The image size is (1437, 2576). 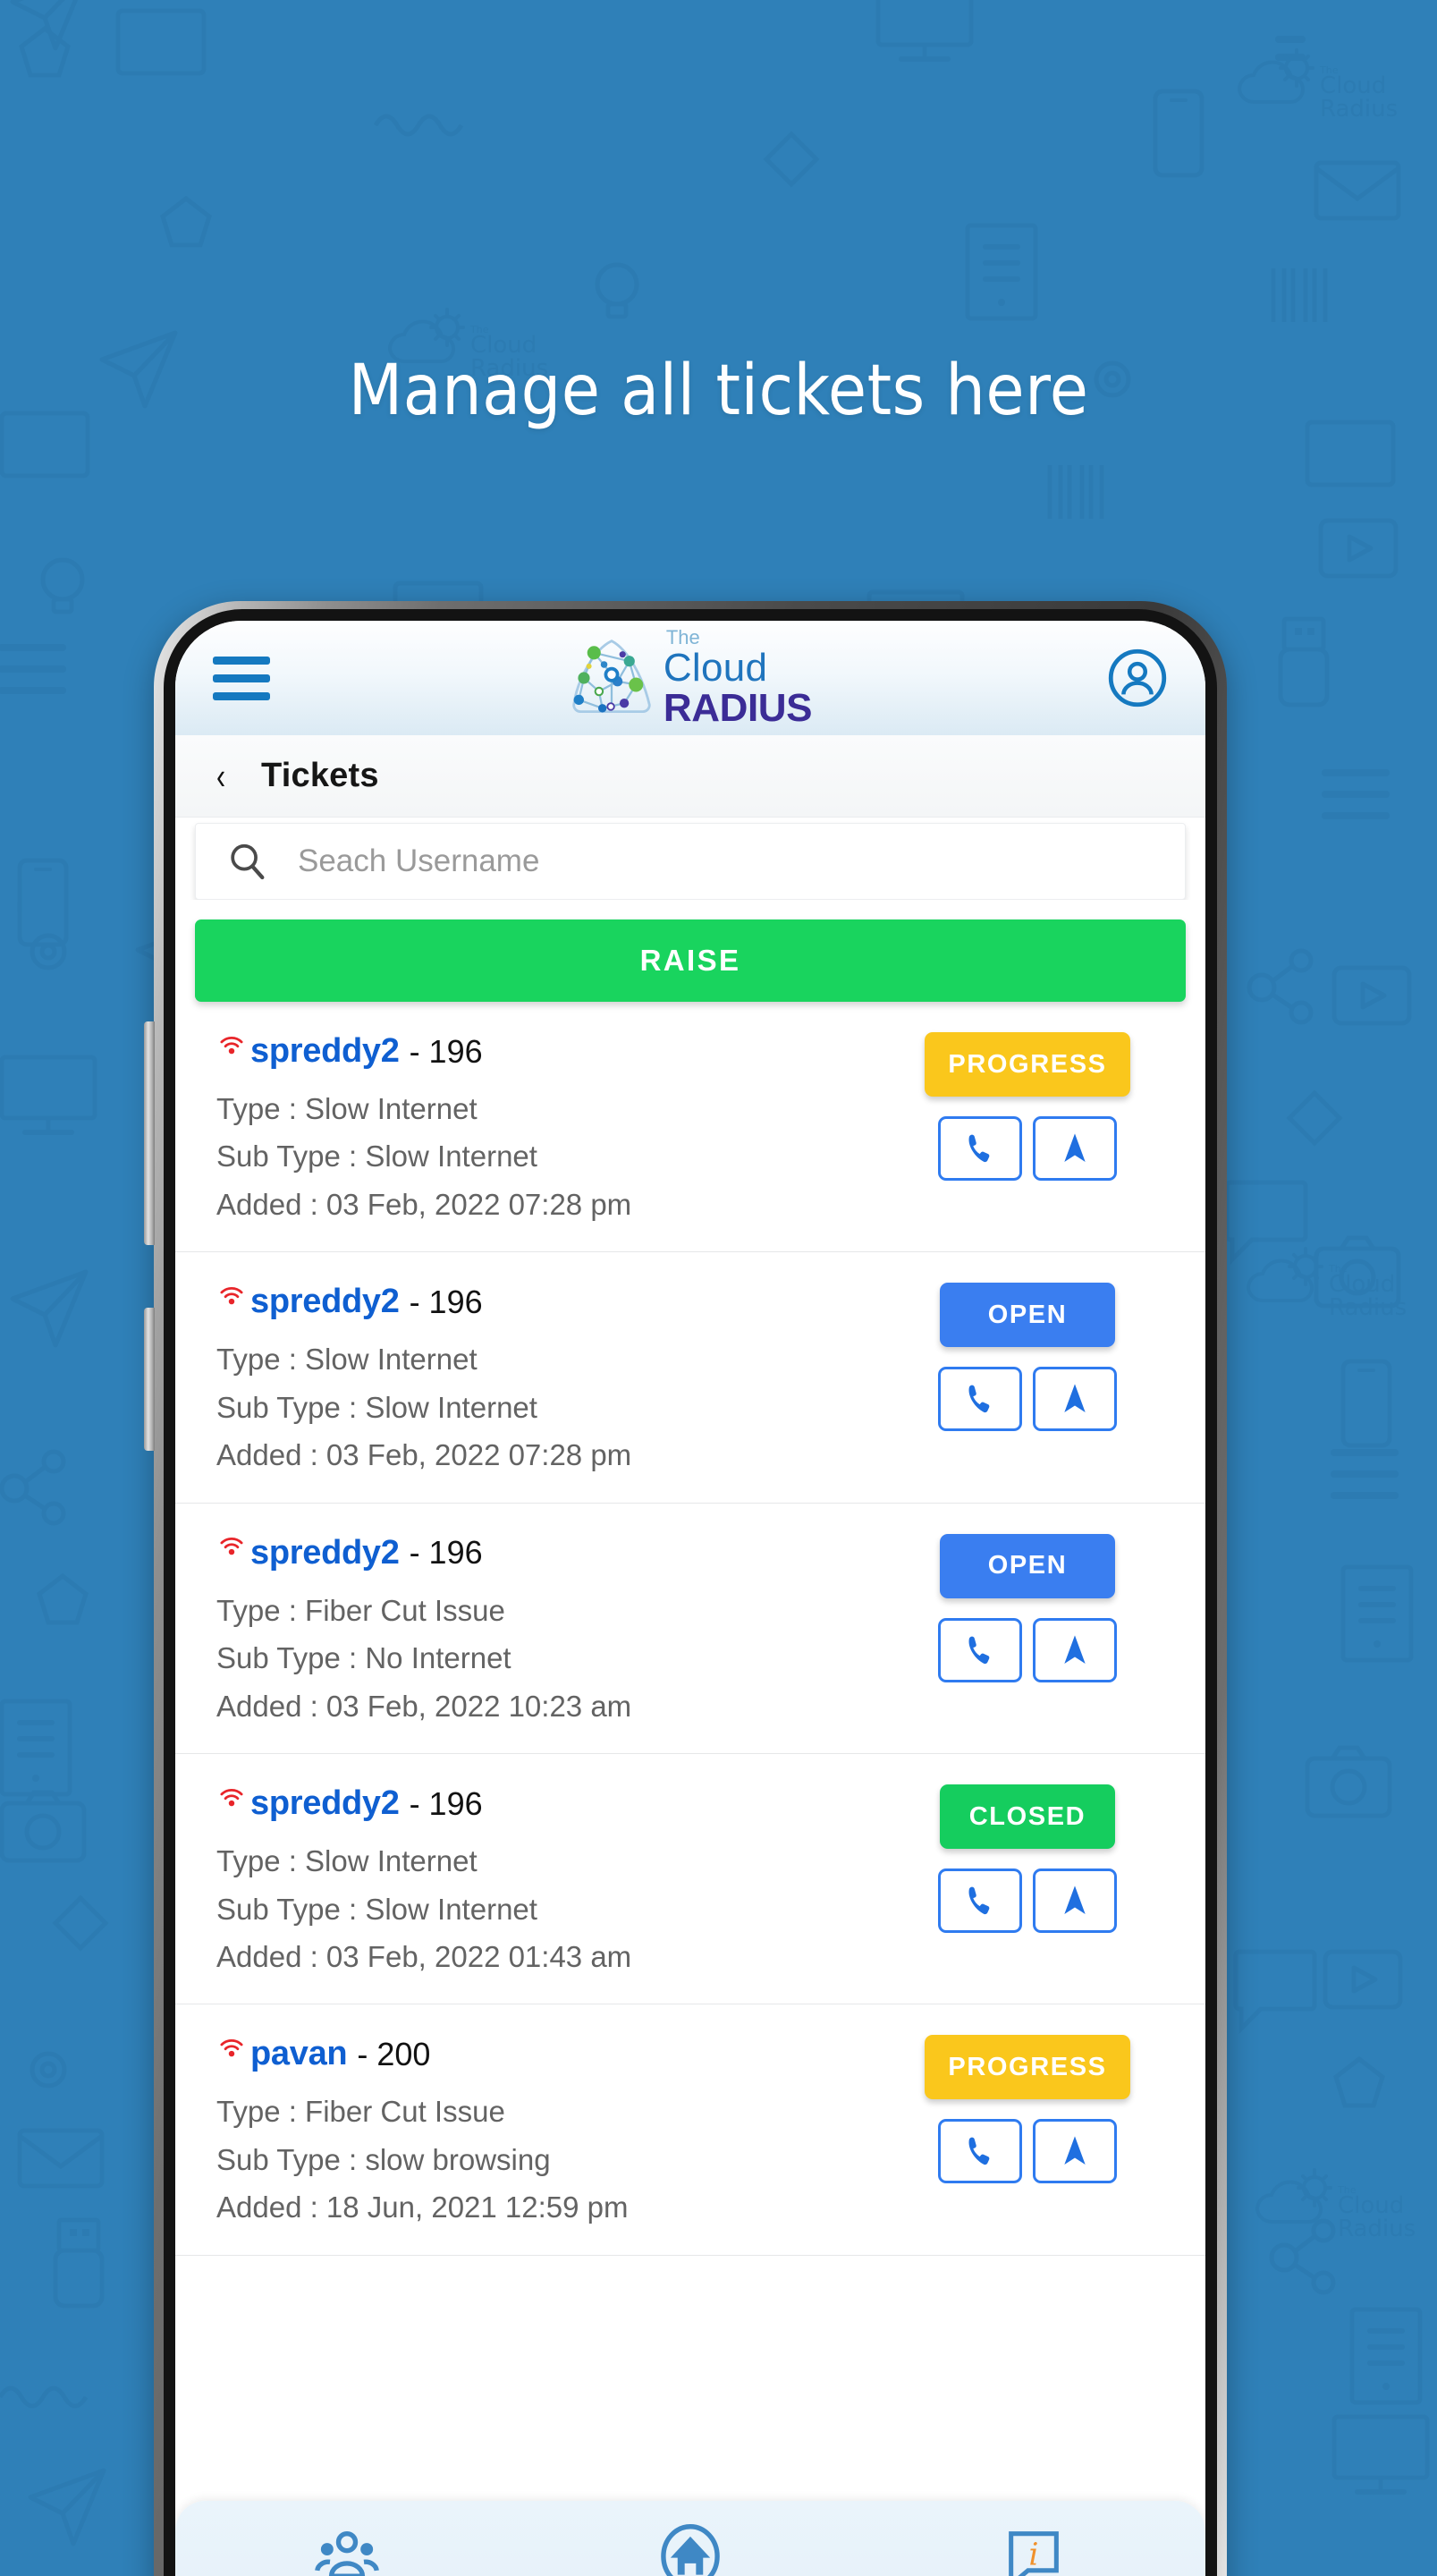 What do you see at coordinates (548, 2054) in the screenshot?
I see `ticket-user-line: pavan - 200` at bounding box center [548, 2054].